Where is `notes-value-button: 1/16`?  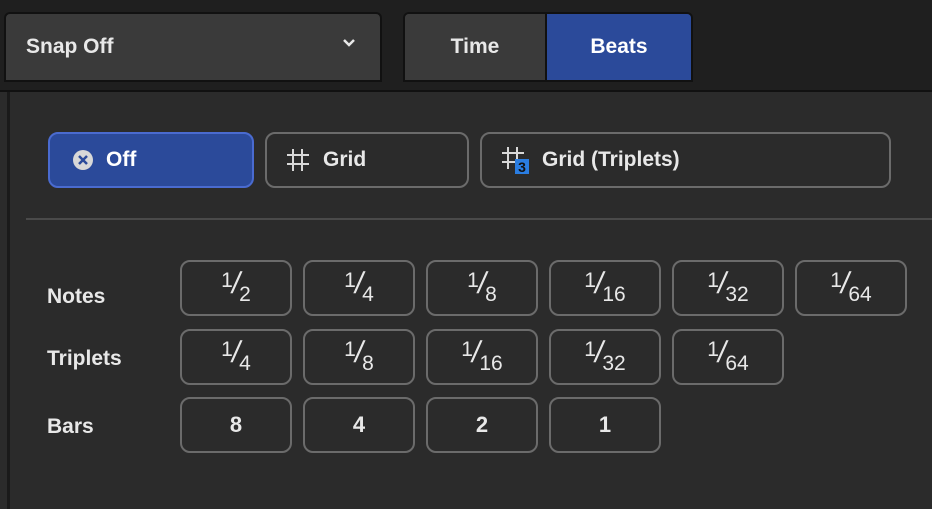 notes-value-button: 1/16 is located at coordinates (605, 288).